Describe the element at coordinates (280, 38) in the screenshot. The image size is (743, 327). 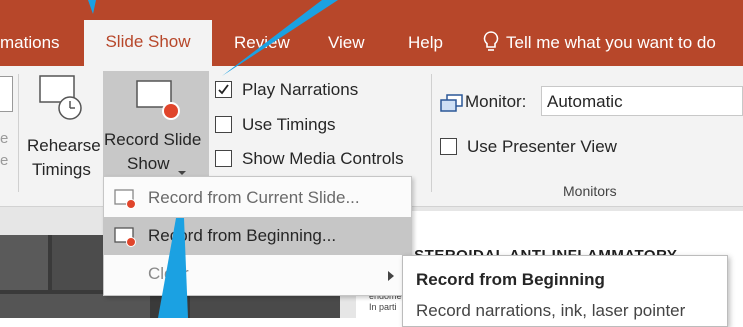
I see `callout-arrow-record-button-icon` at that location.